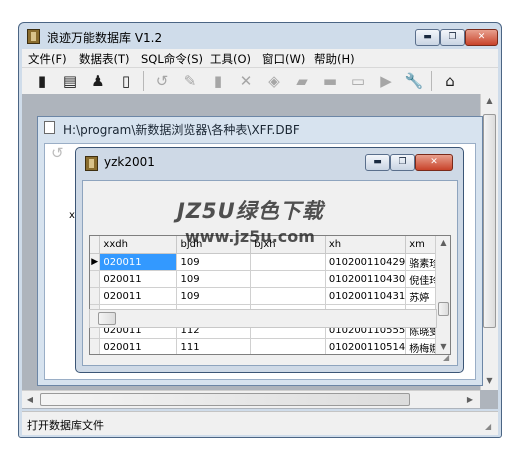 The image size is (522, 449). Describe the element at coordinates (246, 81) in the screenshot. I see `delete-icon: ✕` at that location.